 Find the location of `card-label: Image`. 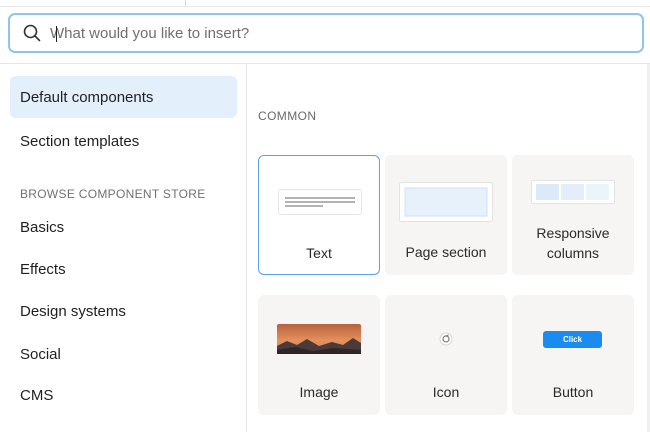

card-label: Image is located at coordinates (319, 392).